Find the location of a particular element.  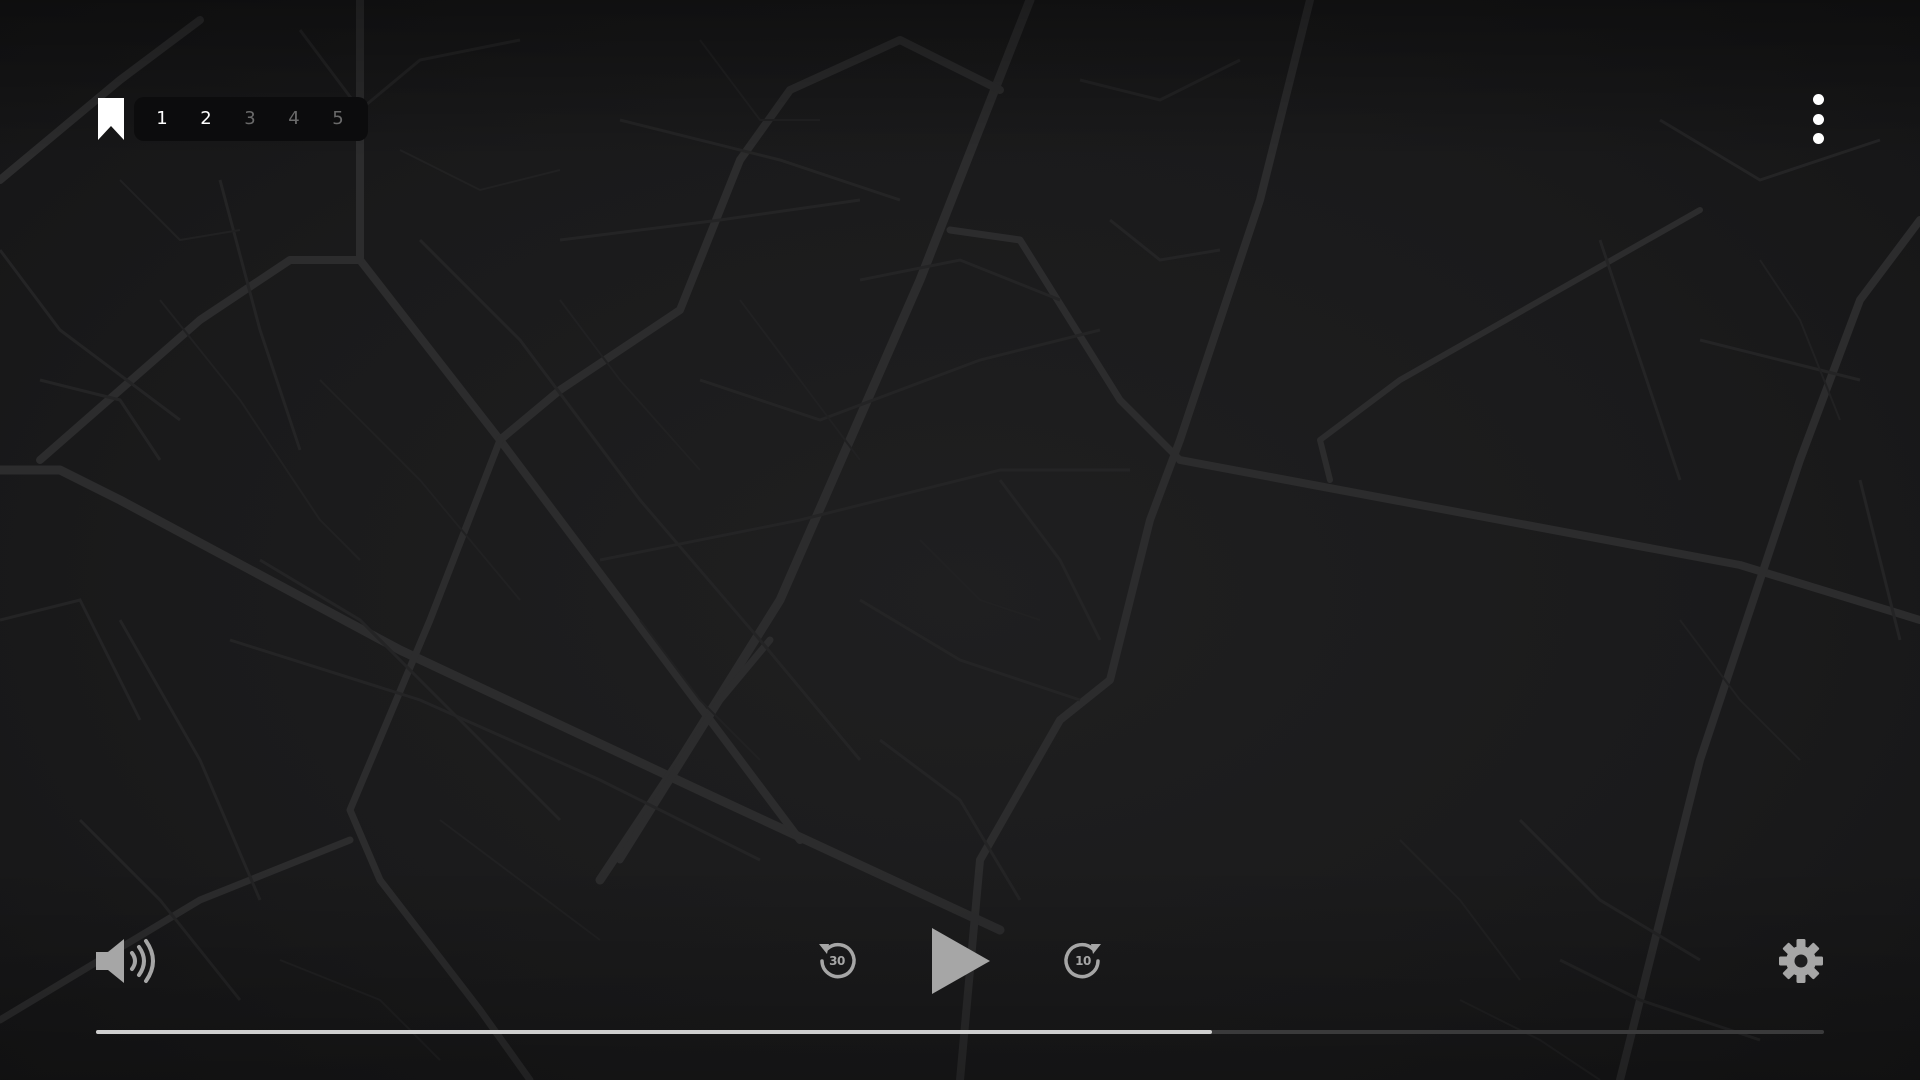

settings-button is located at coordinates (1801, 961).